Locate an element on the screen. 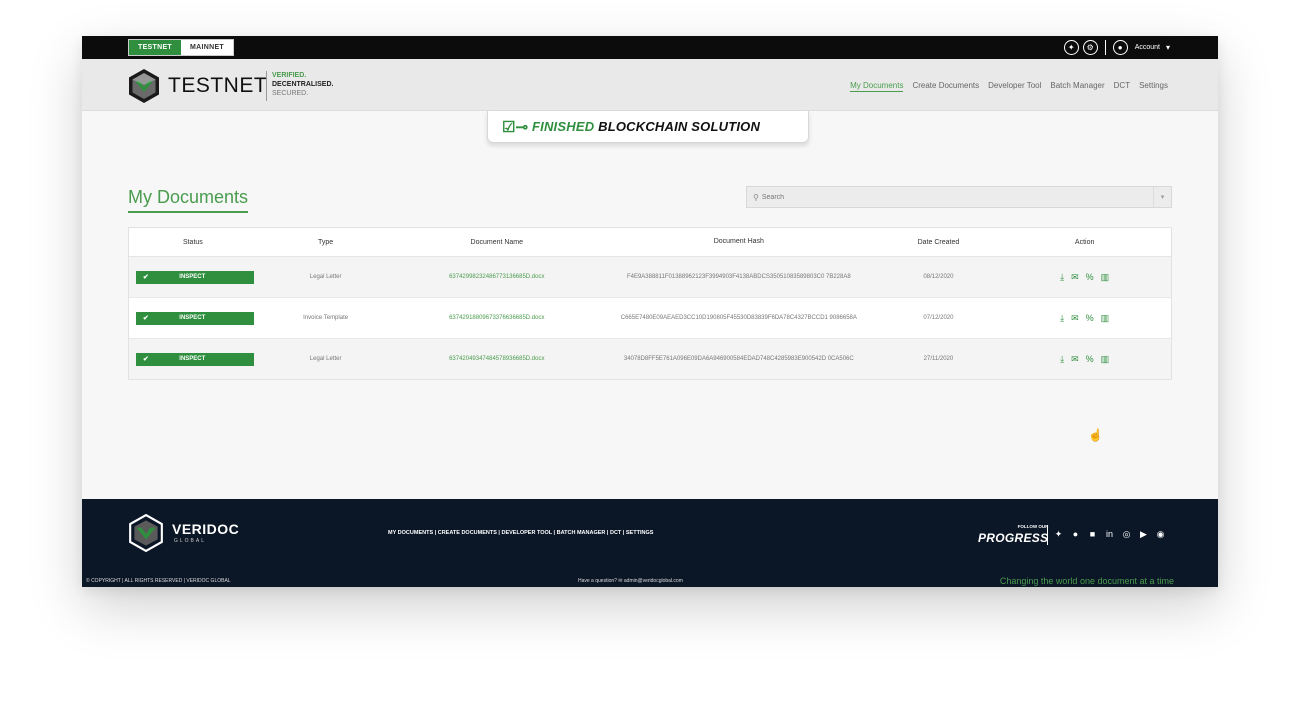  document-name-link: 63742918809673376636685D.docx is located at coordinates (496, 318).